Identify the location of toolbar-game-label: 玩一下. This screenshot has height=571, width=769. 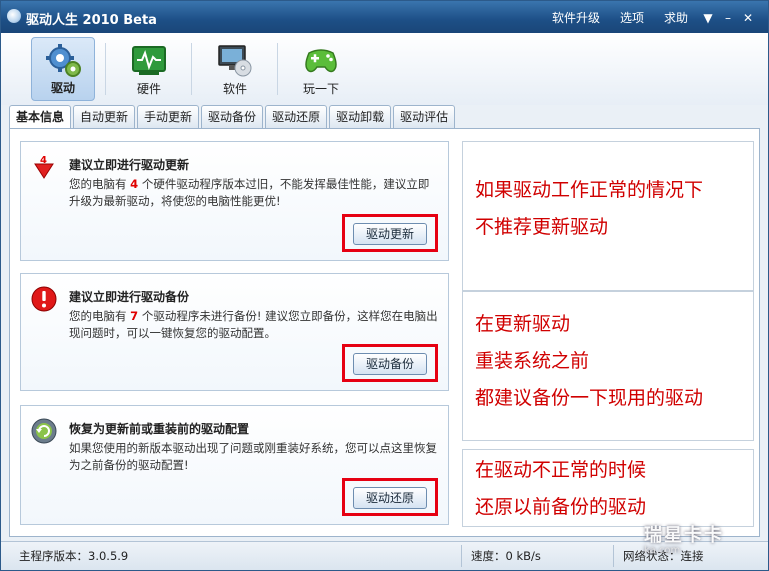
(320, 89).